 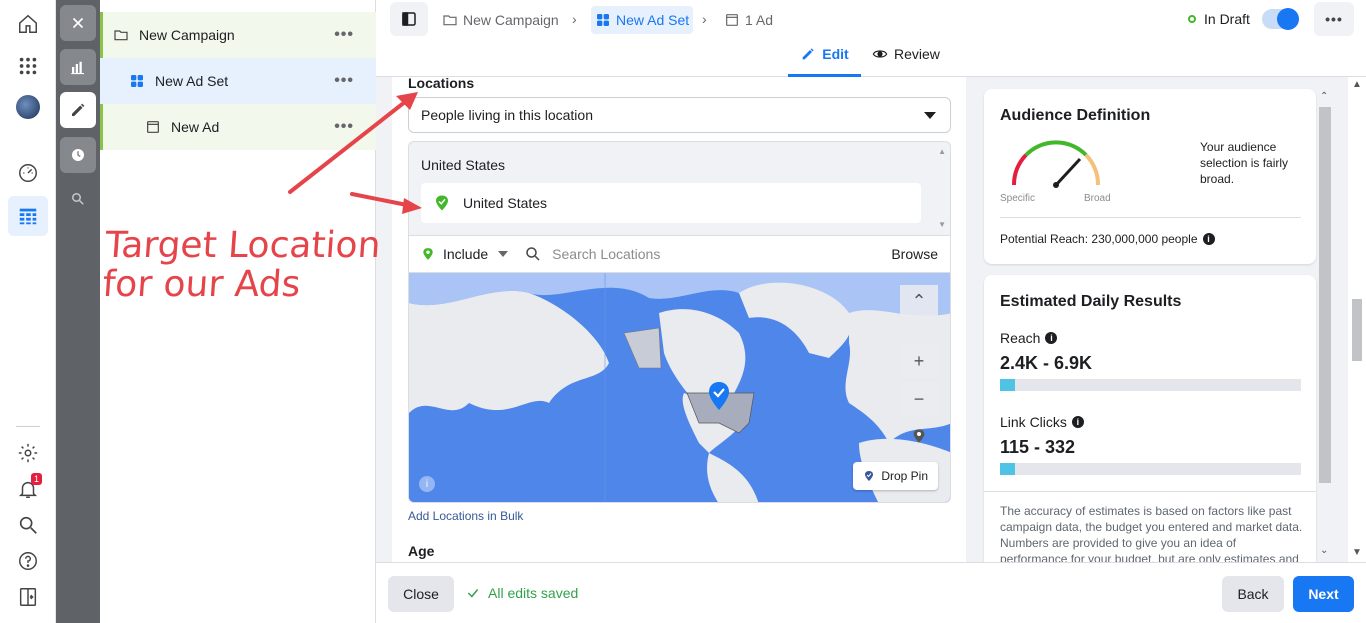 What do you see at coordinates (824, 61) in the screenshot?
I see `tab-edit: Edit` at bounding box center [824, 61].